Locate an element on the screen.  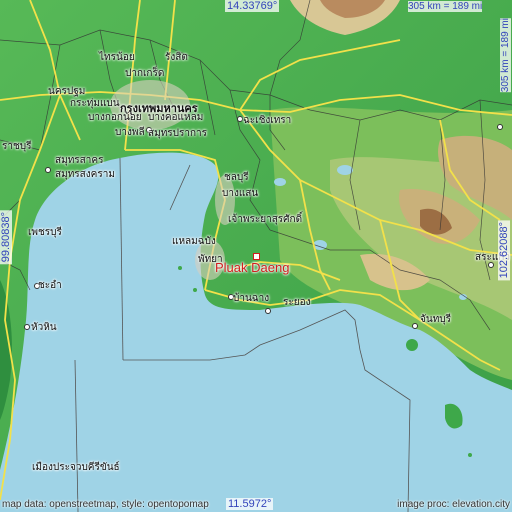
place-label: รังสิต is located at coordinates (176, 57).